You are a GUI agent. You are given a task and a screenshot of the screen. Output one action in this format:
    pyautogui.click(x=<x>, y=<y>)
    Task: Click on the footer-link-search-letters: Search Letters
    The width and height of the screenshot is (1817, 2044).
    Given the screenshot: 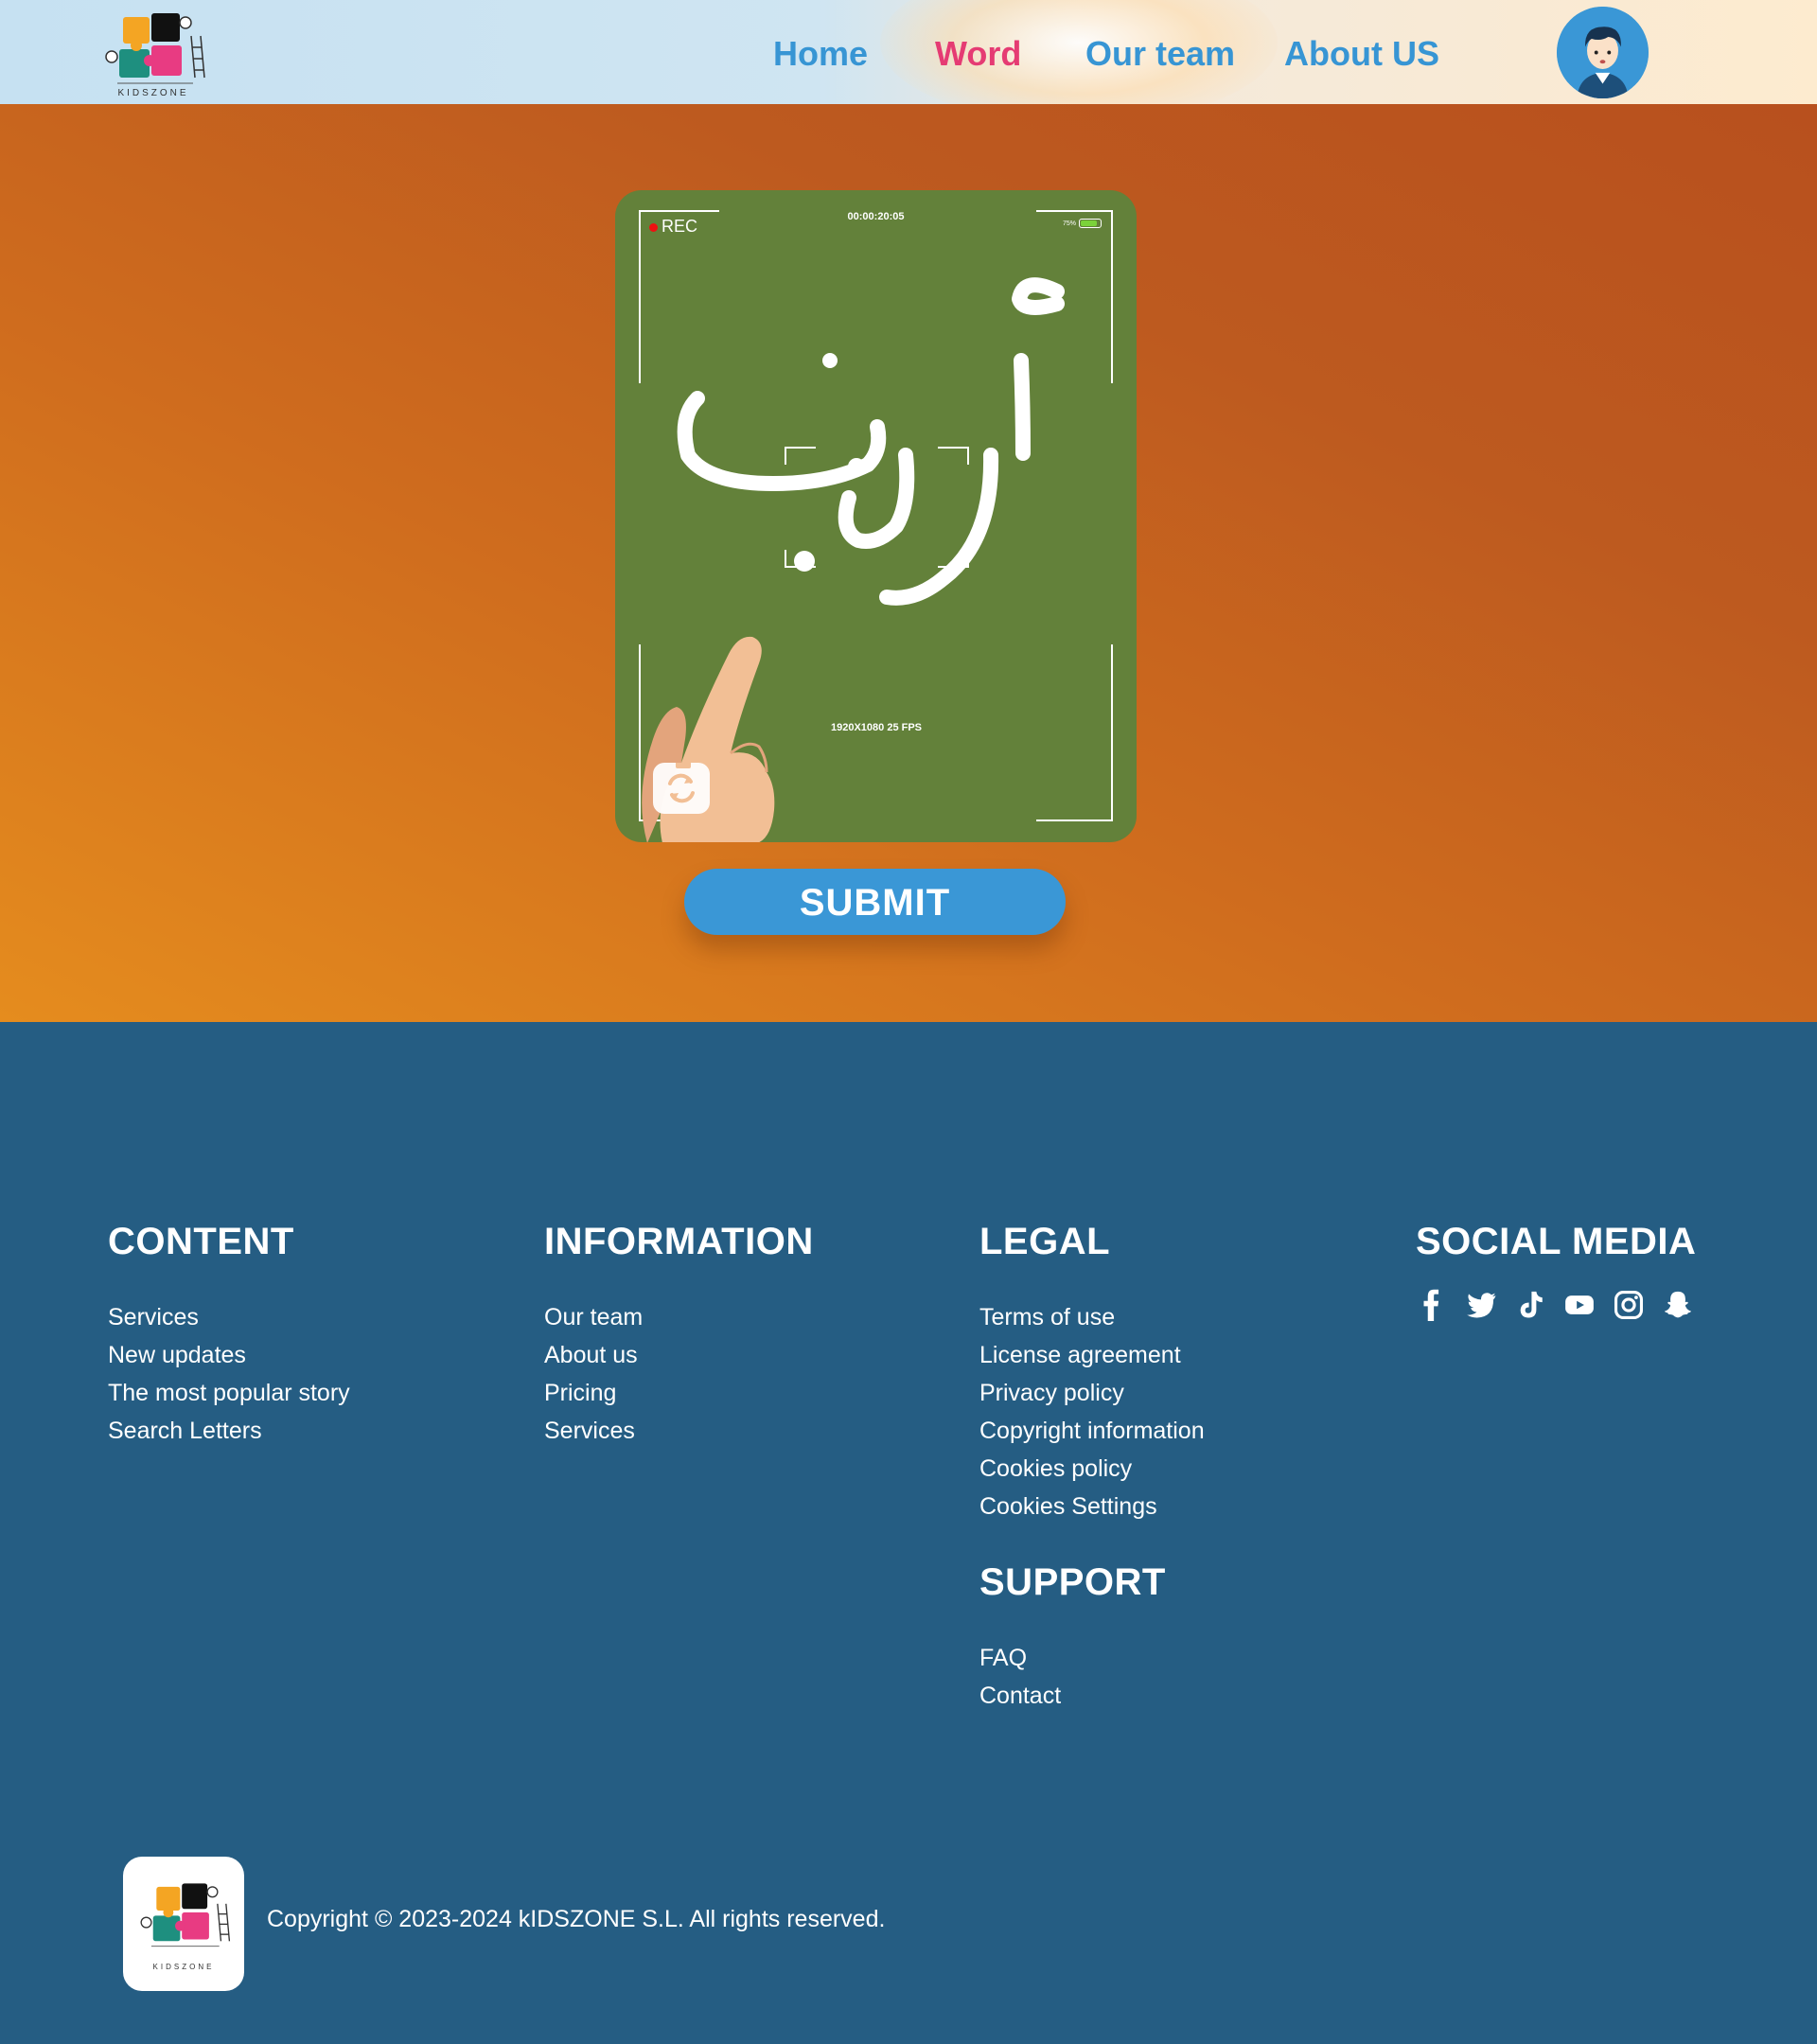 What is the action you would take?
    pyautogui.click(x=229, y=1431)
    